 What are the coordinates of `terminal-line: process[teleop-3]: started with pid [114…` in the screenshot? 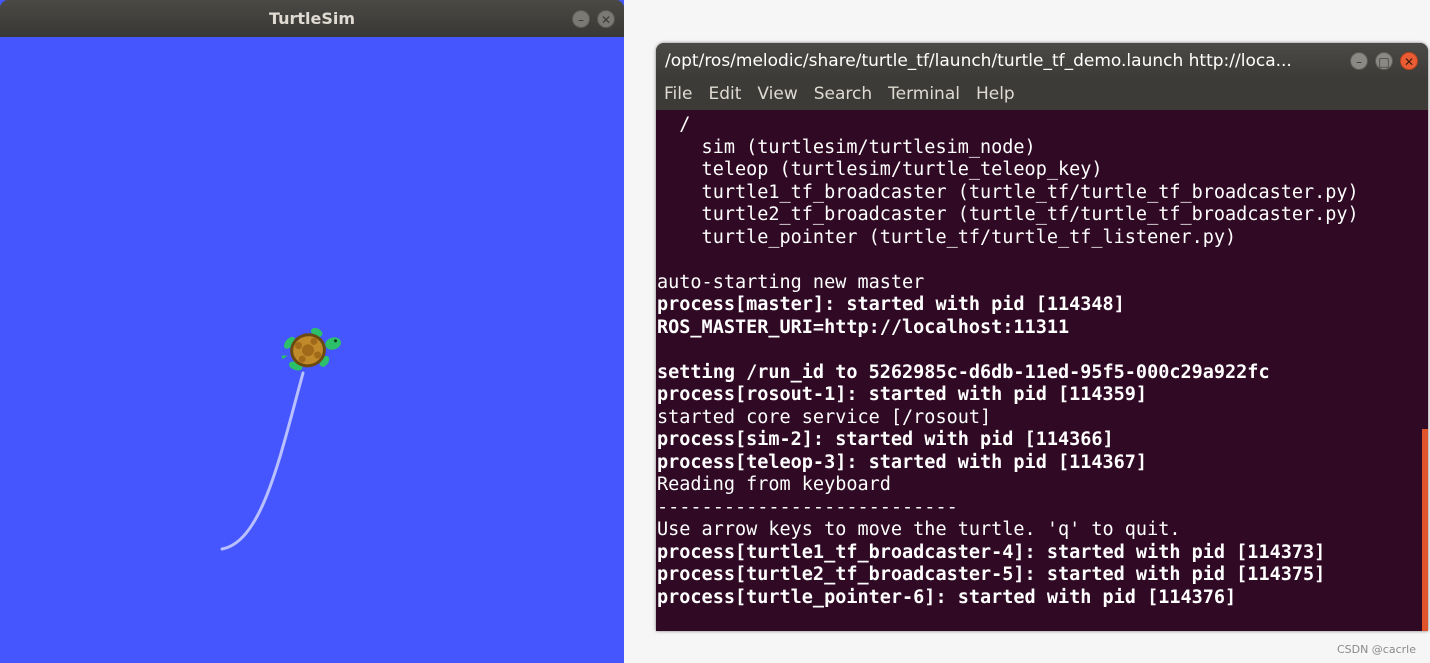 It's located at (902, 462).